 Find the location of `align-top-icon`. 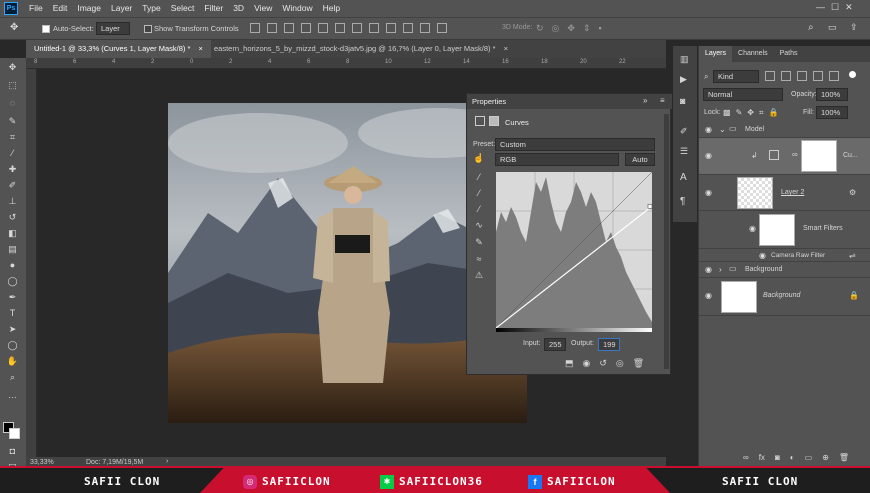

align-top-icon is located at coordinates (255, 28).